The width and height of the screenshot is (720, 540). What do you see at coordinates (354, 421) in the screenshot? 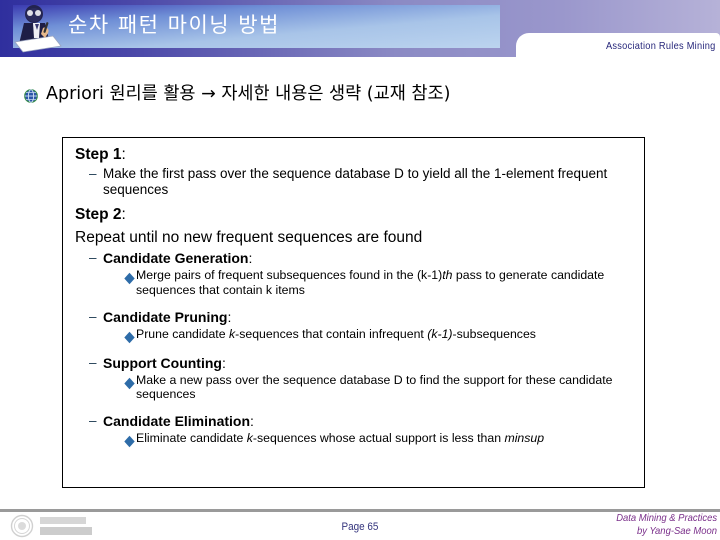
I see `section-candidate-elimination: – Candidate Elimination:` at bounding box center [354, 421].